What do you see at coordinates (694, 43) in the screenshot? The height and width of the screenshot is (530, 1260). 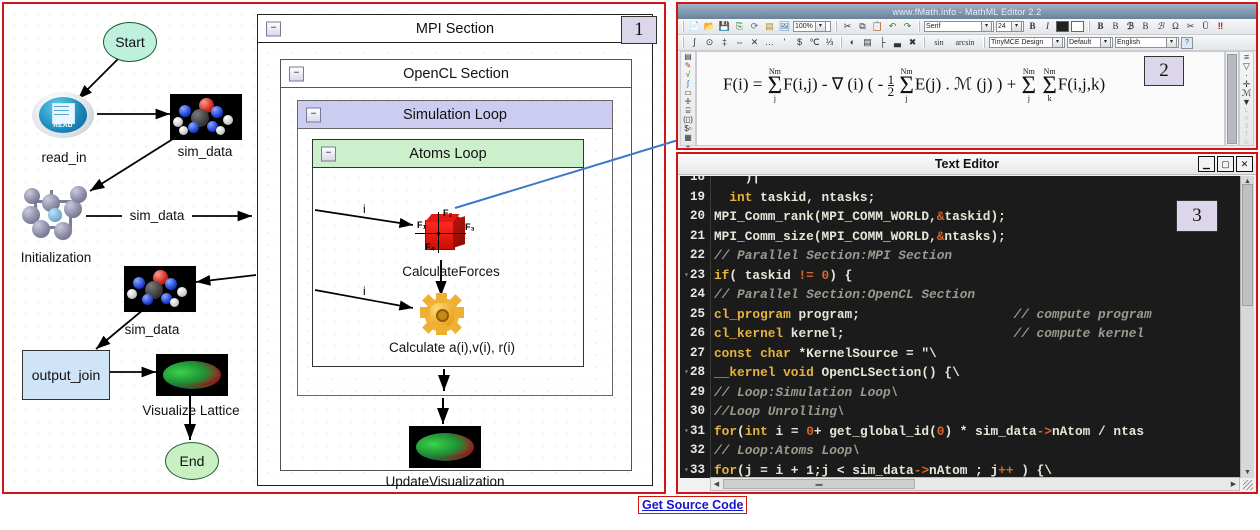 I see `integral-icon: ∫` at bounding box center [694, 43].